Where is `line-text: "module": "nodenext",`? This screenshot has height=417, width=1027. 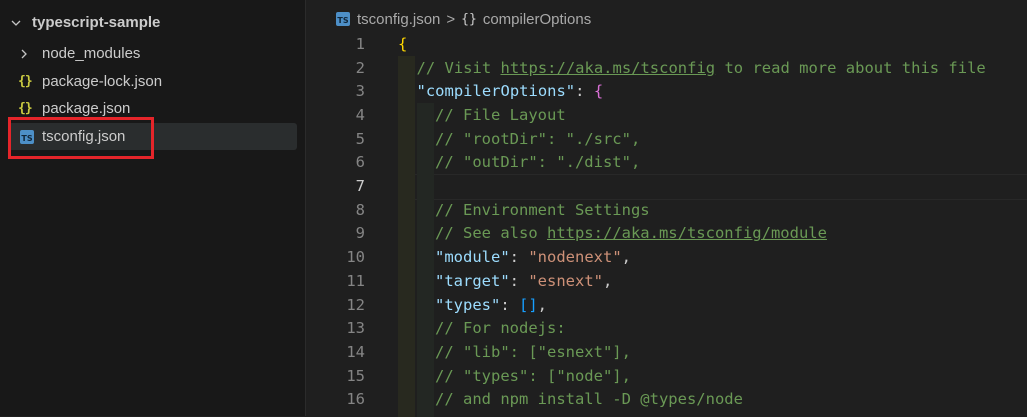 line-text: "module": "nodenext", is located at coordinates (533, 257).